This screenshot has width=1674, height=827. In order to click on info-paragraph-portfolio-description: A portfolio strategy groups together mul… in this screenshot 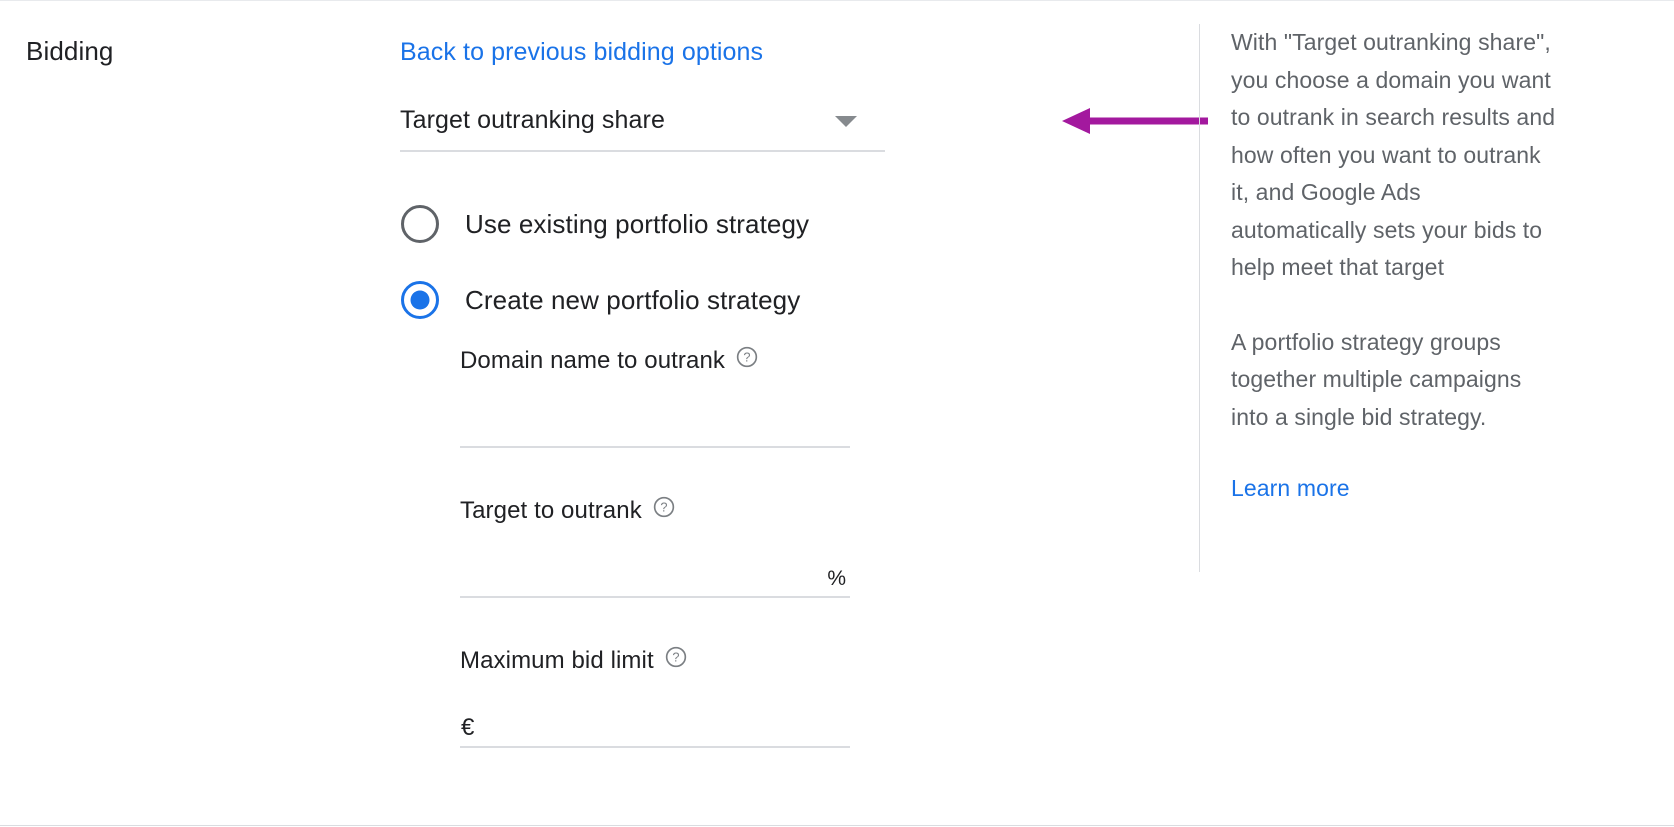, I will do `click(1376, 379)`.